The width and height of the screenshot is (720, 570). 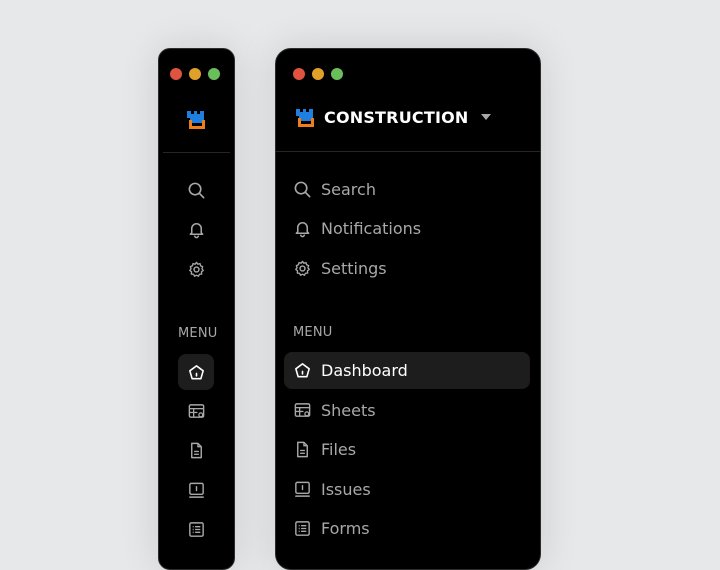 What do you see at coordinates (196, 309) in the screenshot?
I see `collapsed-sidebar: MENU` at bounding box center [196, 309].